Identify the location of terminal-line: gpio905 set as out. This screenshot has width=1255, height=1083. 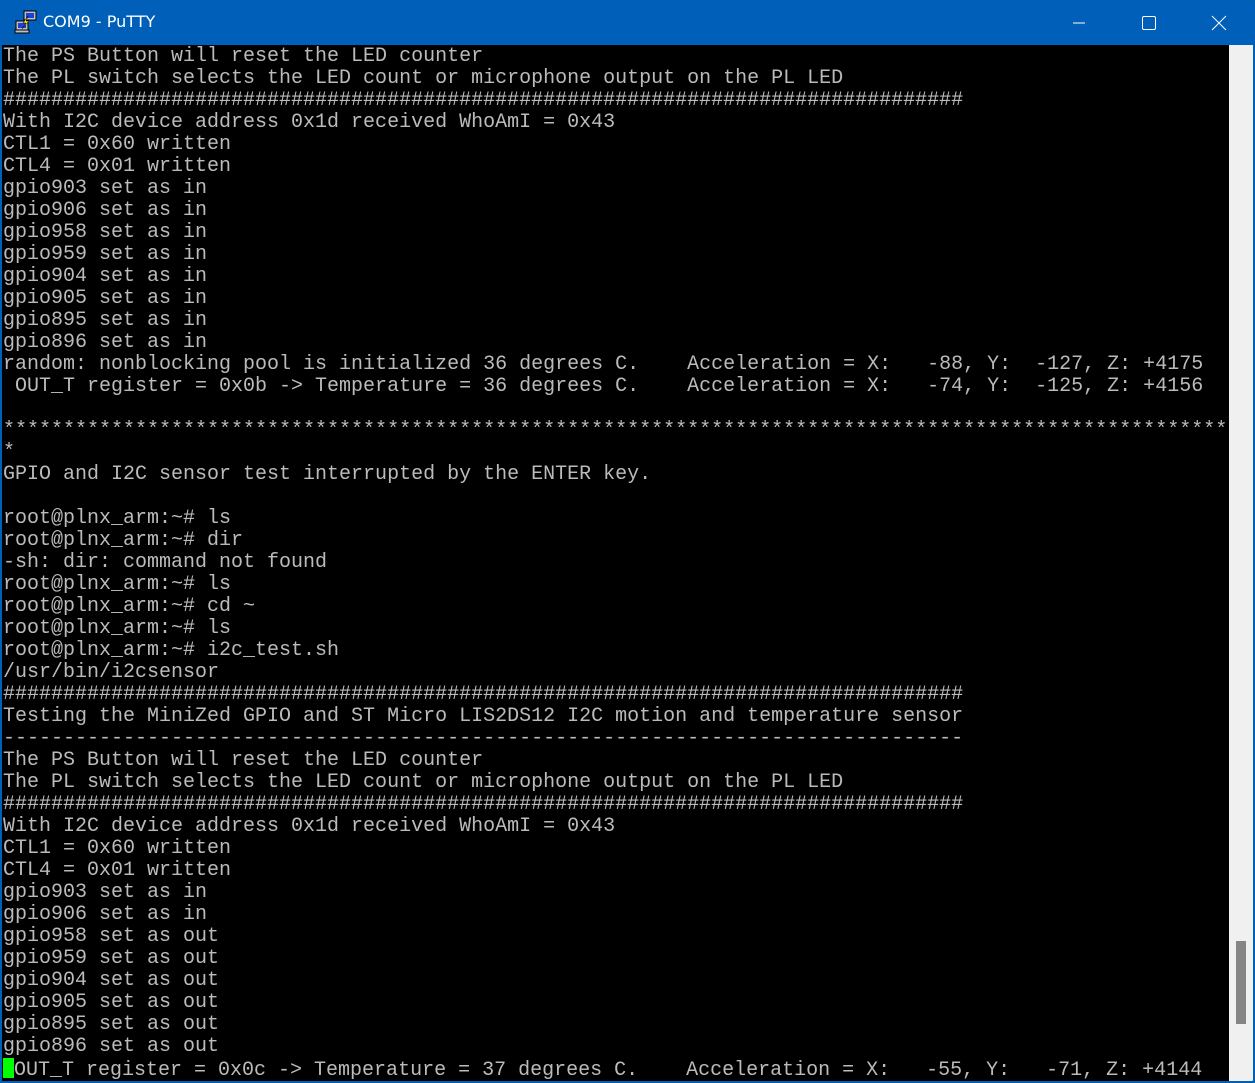
(111, 1002).